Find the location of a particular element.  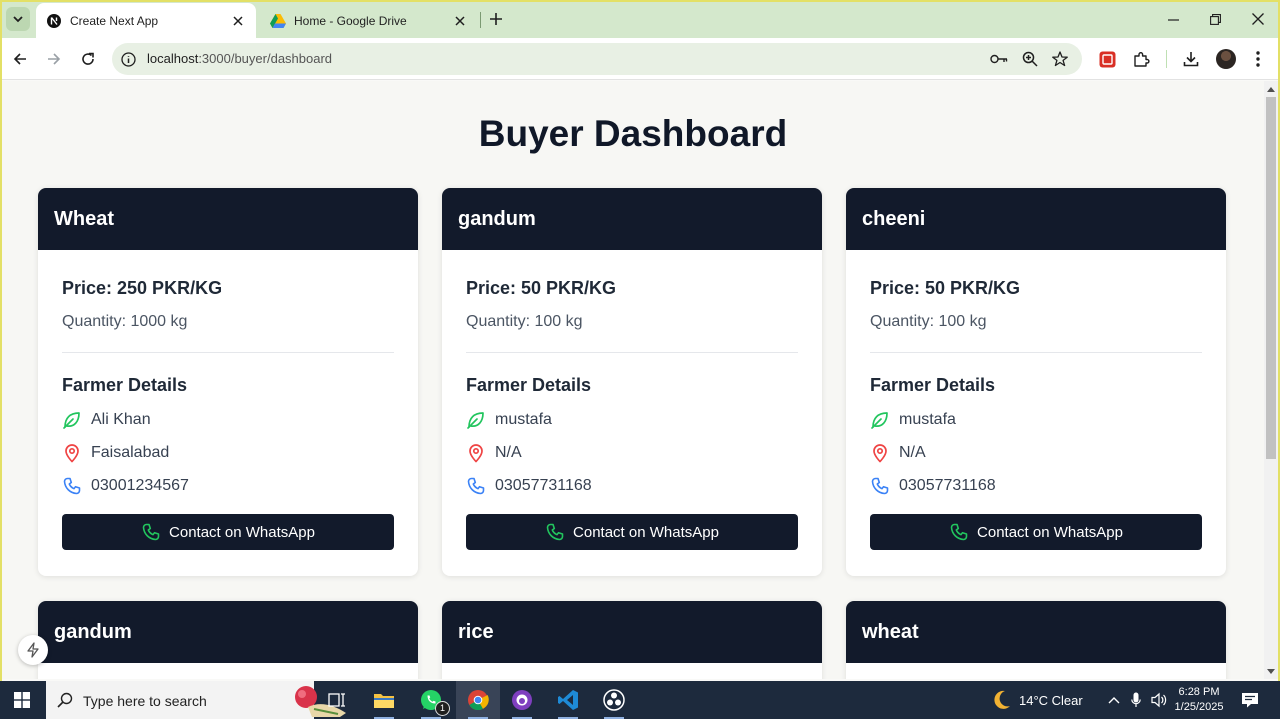

github-desktop-button is located at coordinates (522, 700).